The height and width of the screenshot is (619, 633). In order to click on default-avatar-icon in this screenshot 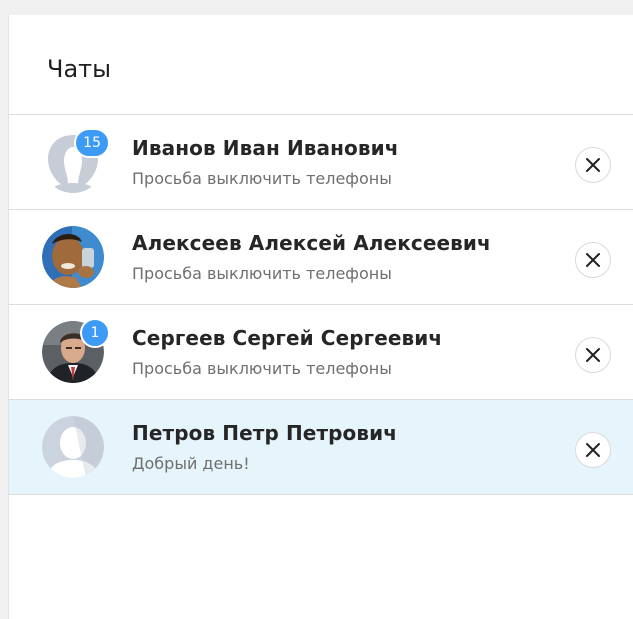, I will do `click(73, 447)`.